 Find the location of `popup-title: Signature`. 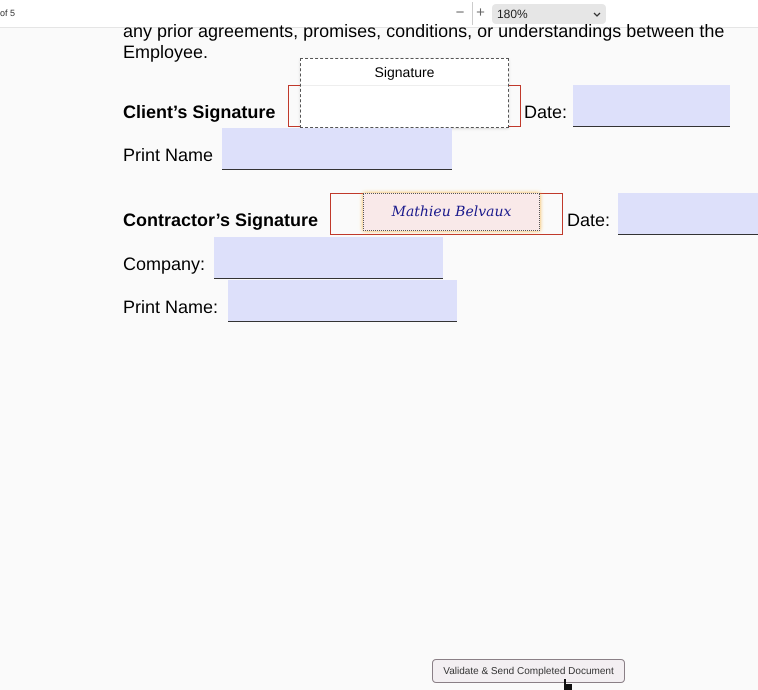

popup-title: Signature is located at coordinates (404, 72).